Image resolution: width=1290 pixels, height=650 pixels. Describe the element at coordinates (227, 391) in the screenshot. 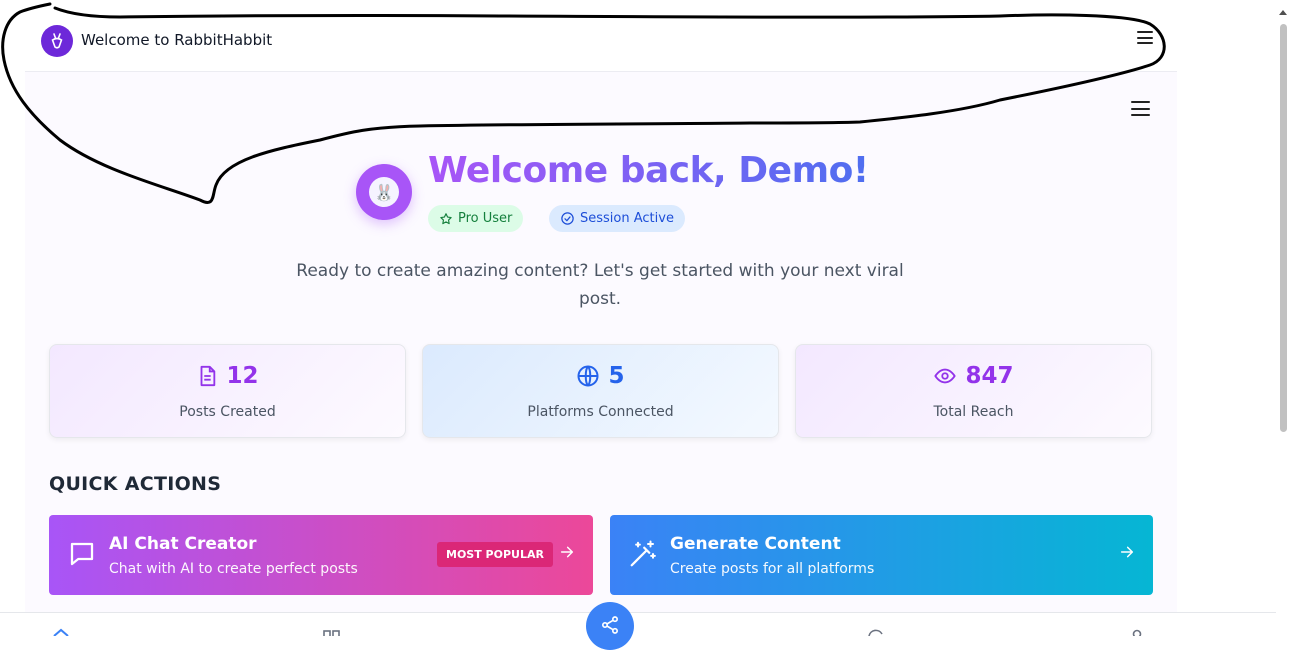

I see `stat-card-posts: 12 Posts Created` at that location.